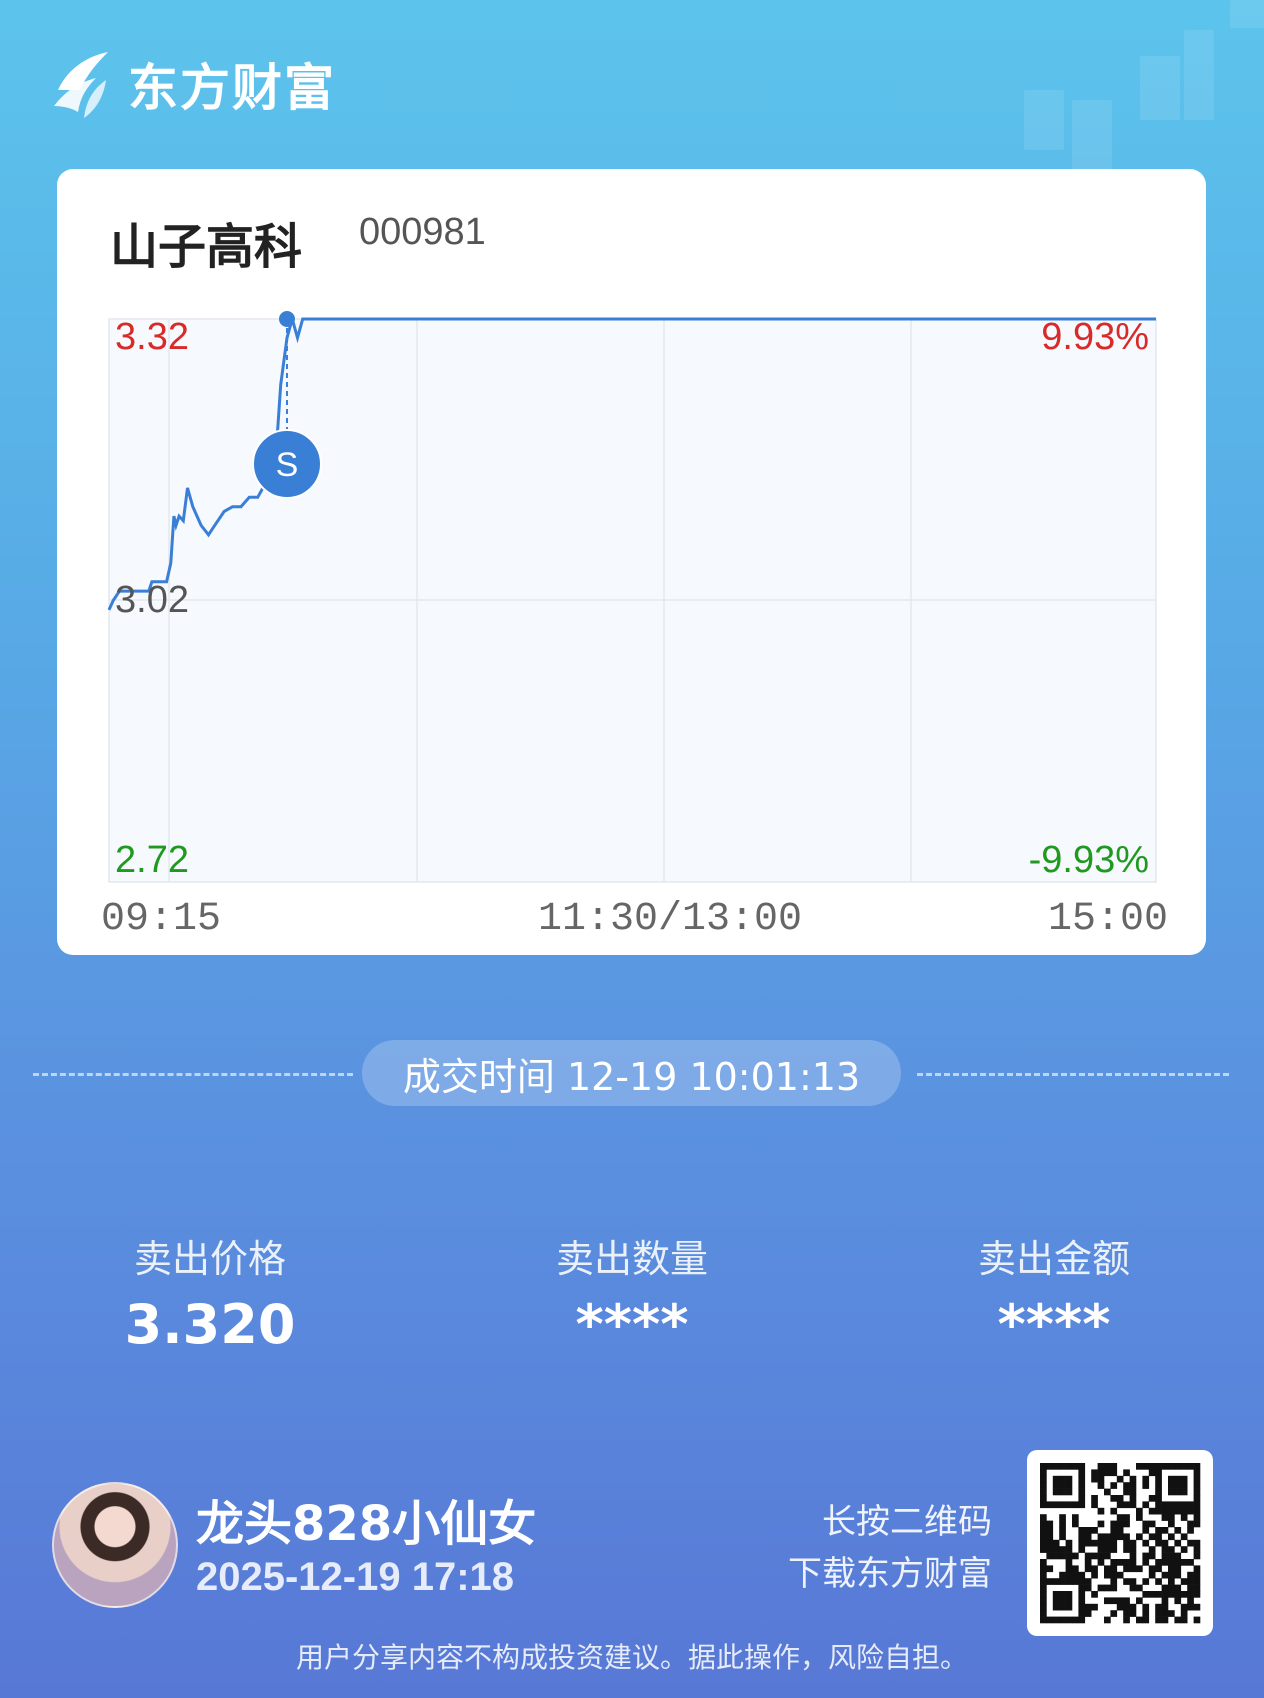  I want to click on stat-value: 3.320, so click(210, 1324).